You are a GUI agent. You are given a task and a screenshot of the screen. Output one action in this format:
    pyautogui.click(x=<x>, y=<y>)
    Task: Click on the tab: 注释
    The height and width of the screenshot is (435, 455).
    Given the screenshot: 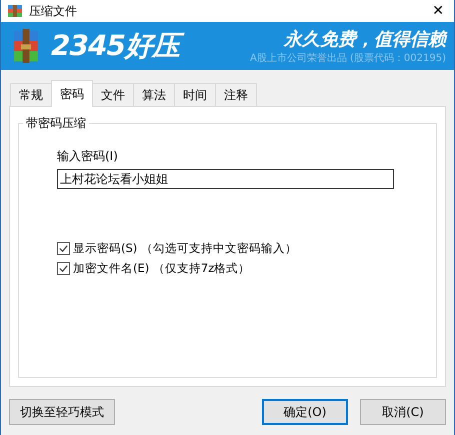 What is the action you would take?
    pyautogui.click(x=236, y=94)
    